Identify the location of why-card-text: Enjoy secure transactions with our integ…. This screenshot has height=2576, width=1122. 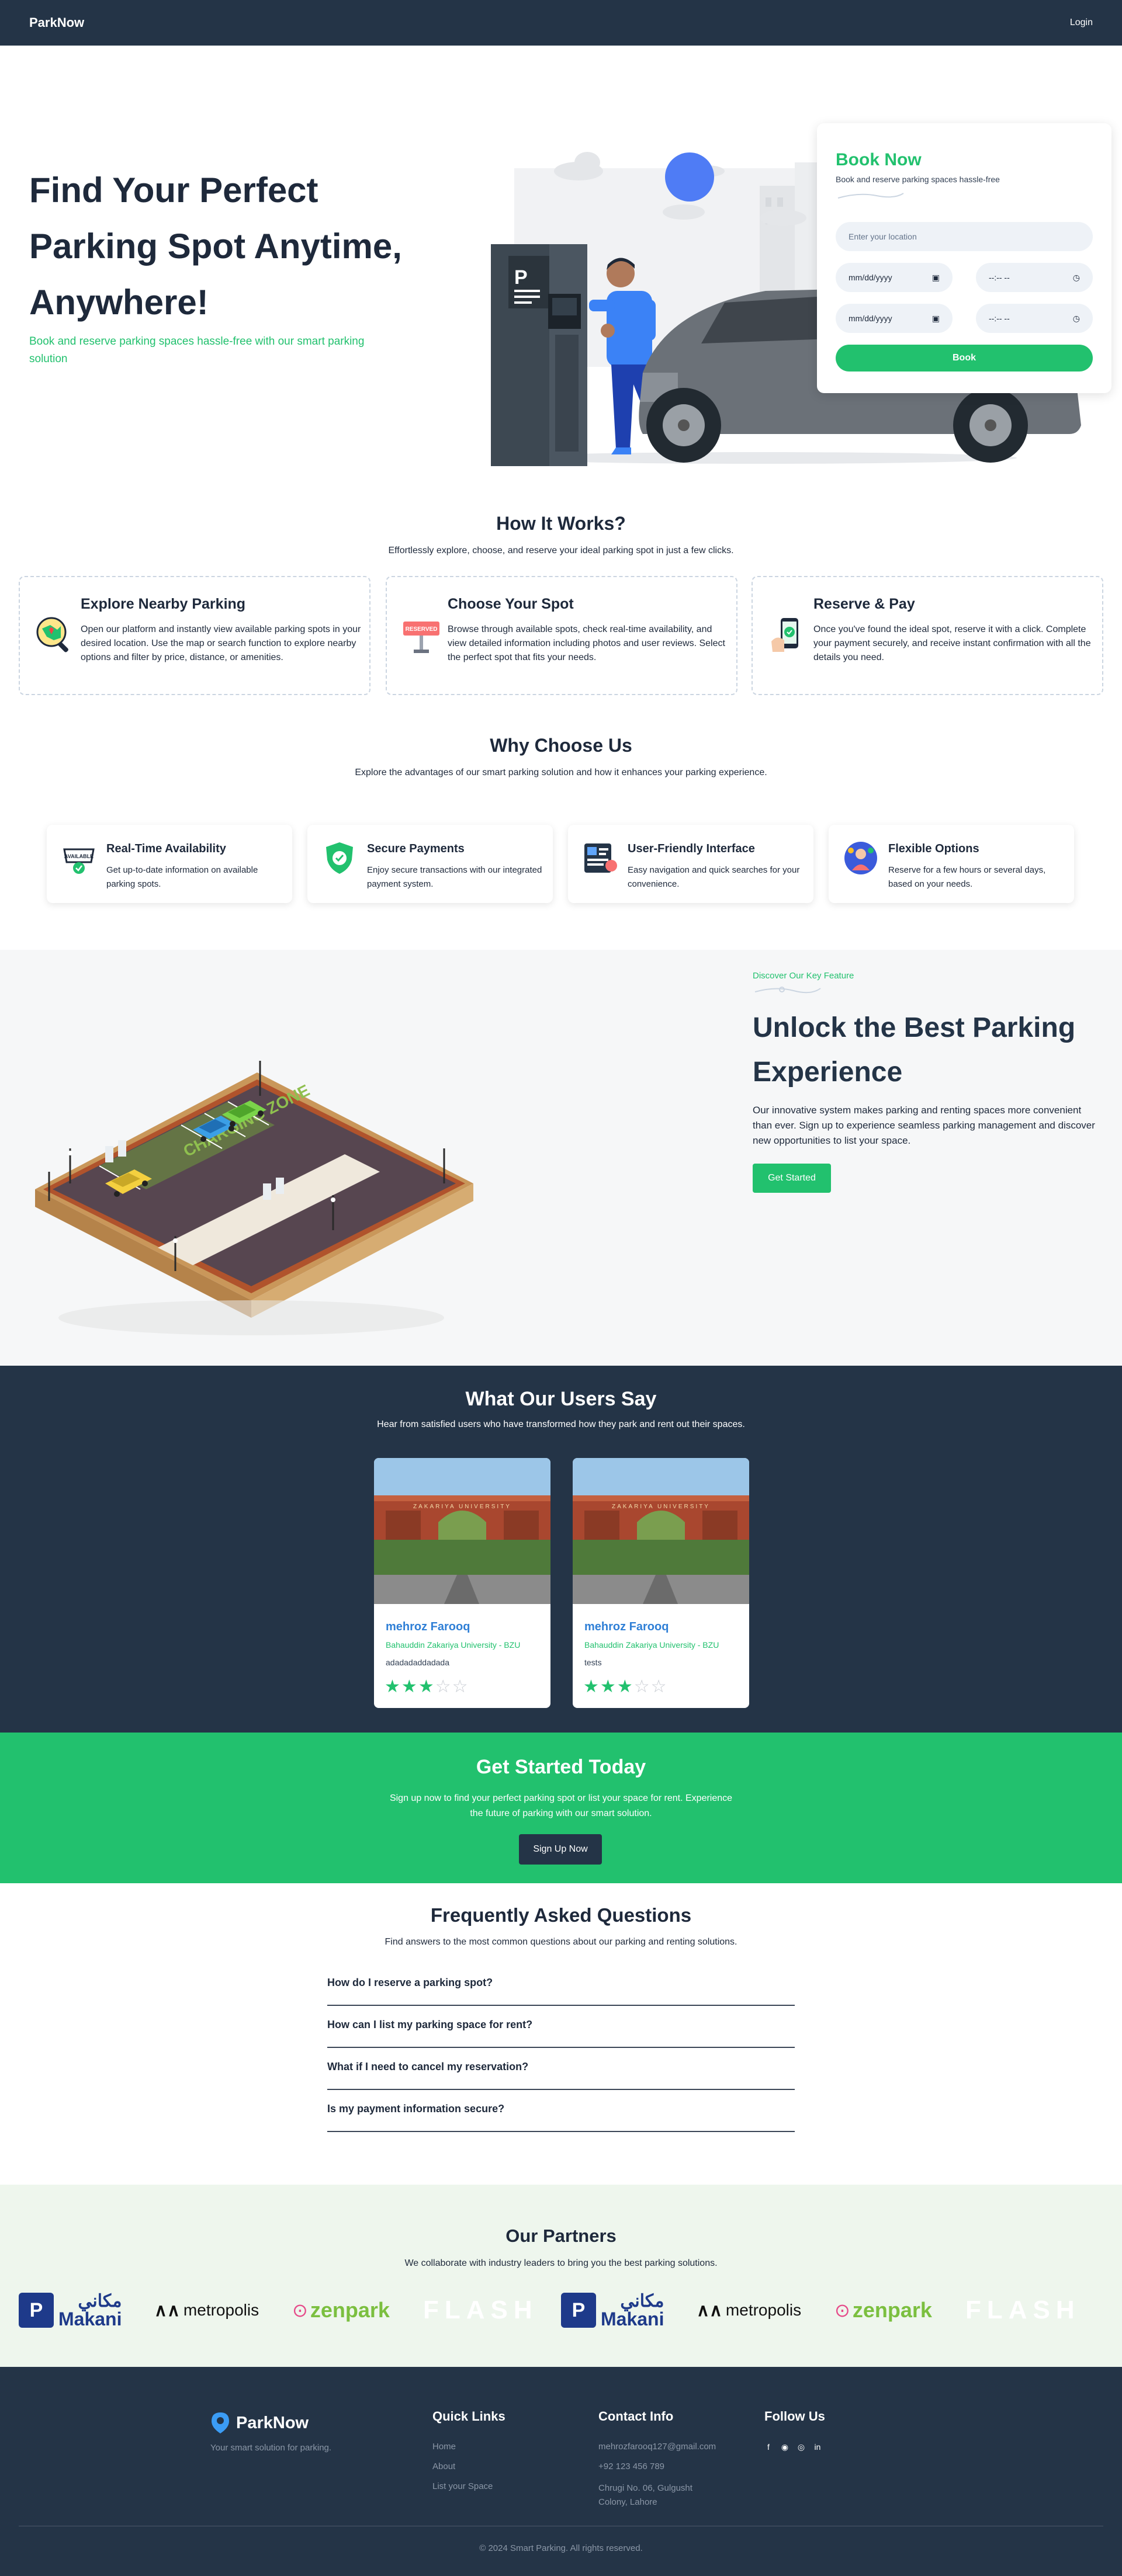
(454, 877).